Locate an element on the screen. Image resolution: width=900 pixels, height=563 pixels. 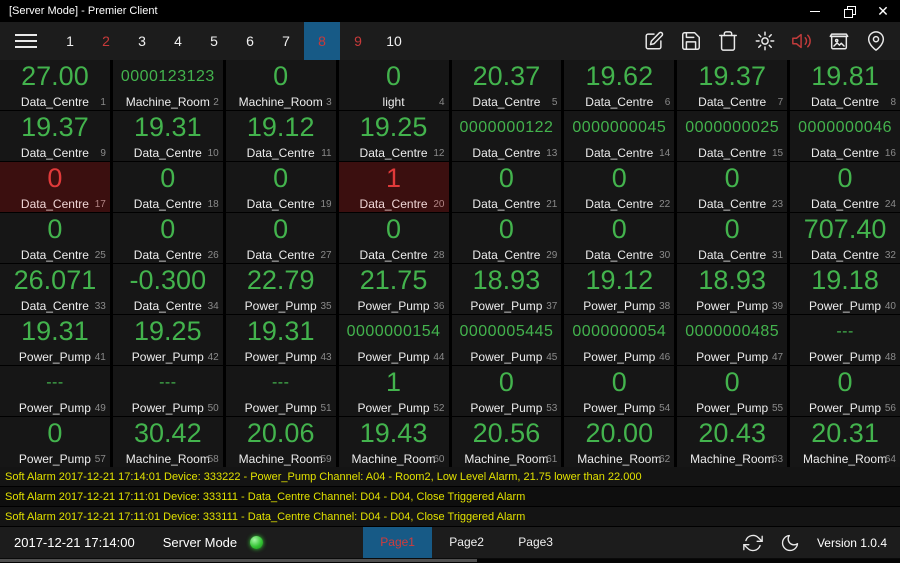
sensor-cell: 20.37 Data_Centre 5 is located at coordinates (506, 85).